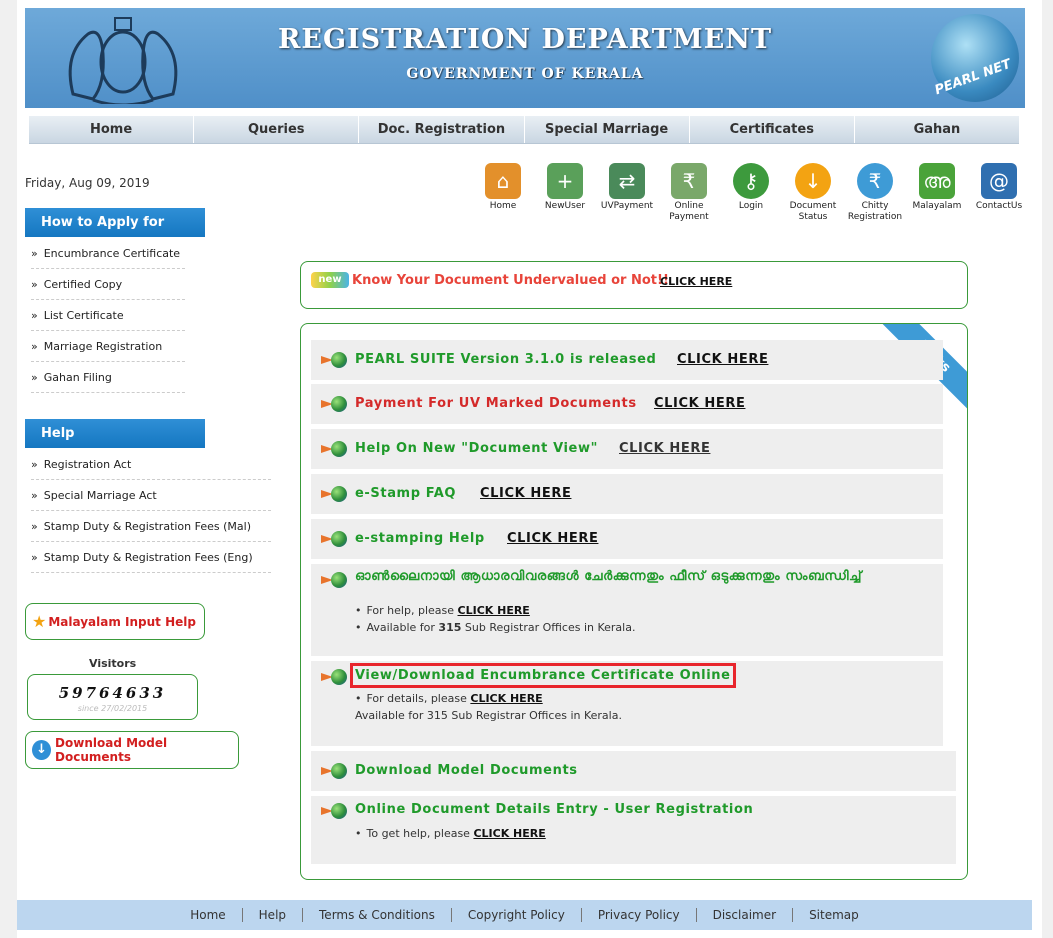  What do you see at coordinates (607, 129) in the screenshot?
I see `nav-special-marriage: Special Marriage` at bounding box center [607, 129].